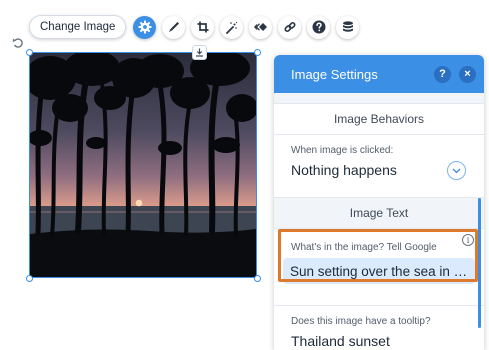 Image resolution: width=489 pixels, height=350 pixels. I want to click on crop-icon, so click(203, 27).